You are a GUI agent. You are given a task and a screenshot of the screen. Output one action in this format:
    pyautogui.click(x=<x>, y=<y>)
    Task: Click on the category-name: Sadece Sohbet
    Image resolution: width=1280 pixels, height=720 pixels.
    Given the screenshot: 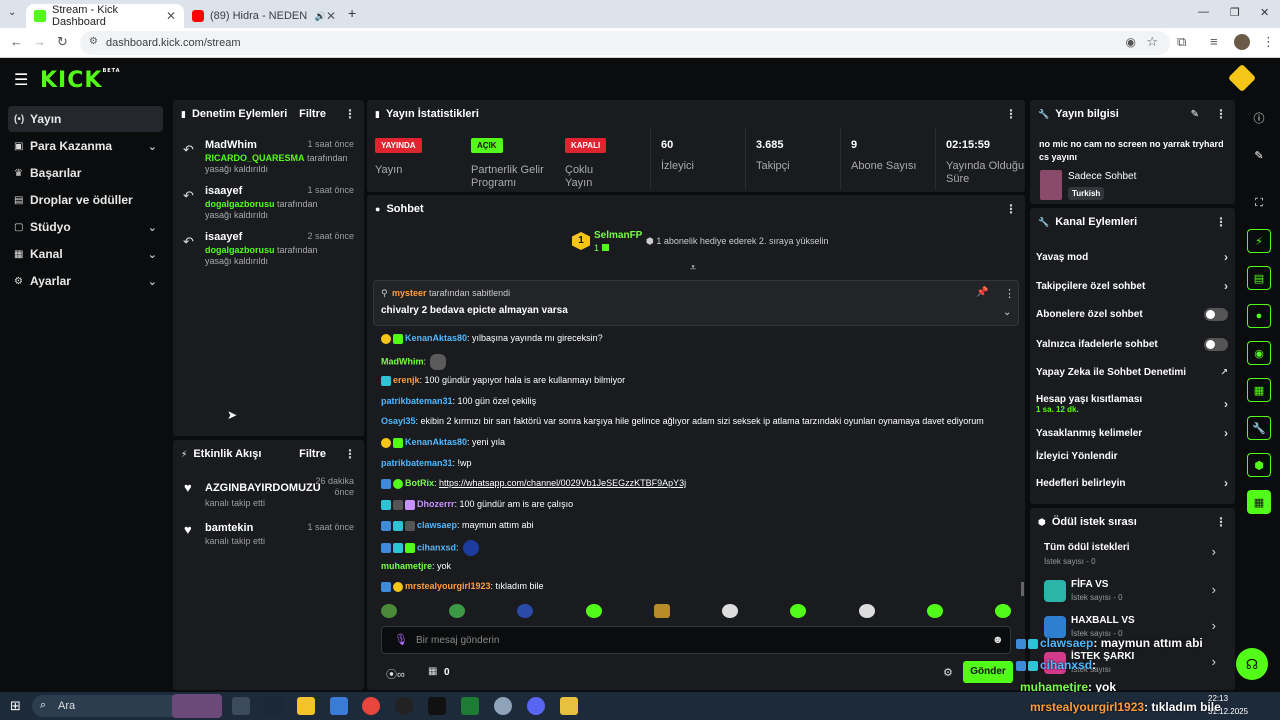 What is the action you would take?
    pyautogui.click(x=1102, y=176)
    